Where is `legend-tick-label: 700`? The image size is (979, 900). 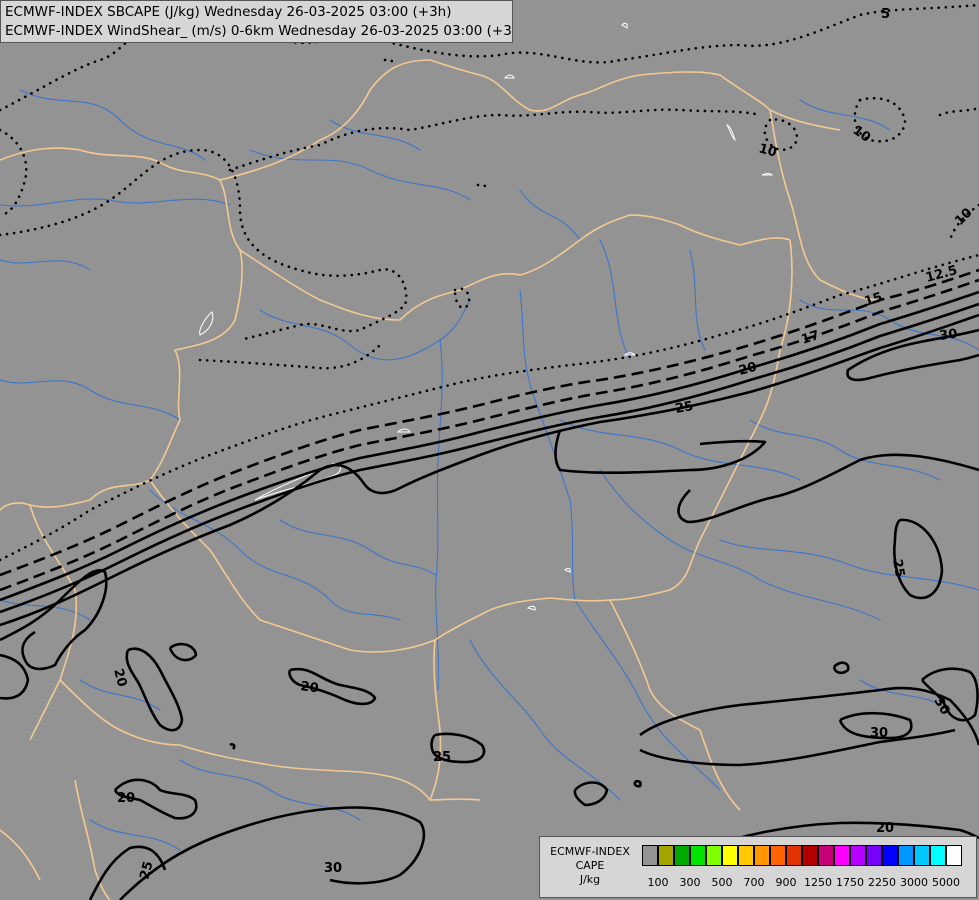 legend-tick-label: 700 is located at coordinates (754, 882).